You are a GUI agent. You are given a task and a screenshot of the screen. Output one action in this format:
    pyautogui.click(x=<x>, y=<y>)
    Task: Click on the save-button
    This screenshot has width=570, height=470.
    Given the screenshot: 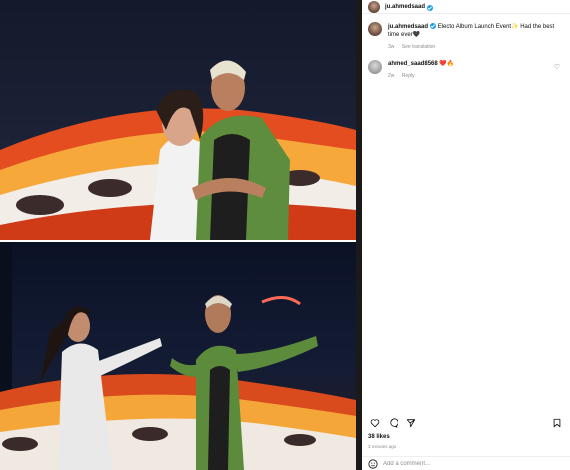 What is the action you would take?
    pyautogui.click(x=557, y=423)
    